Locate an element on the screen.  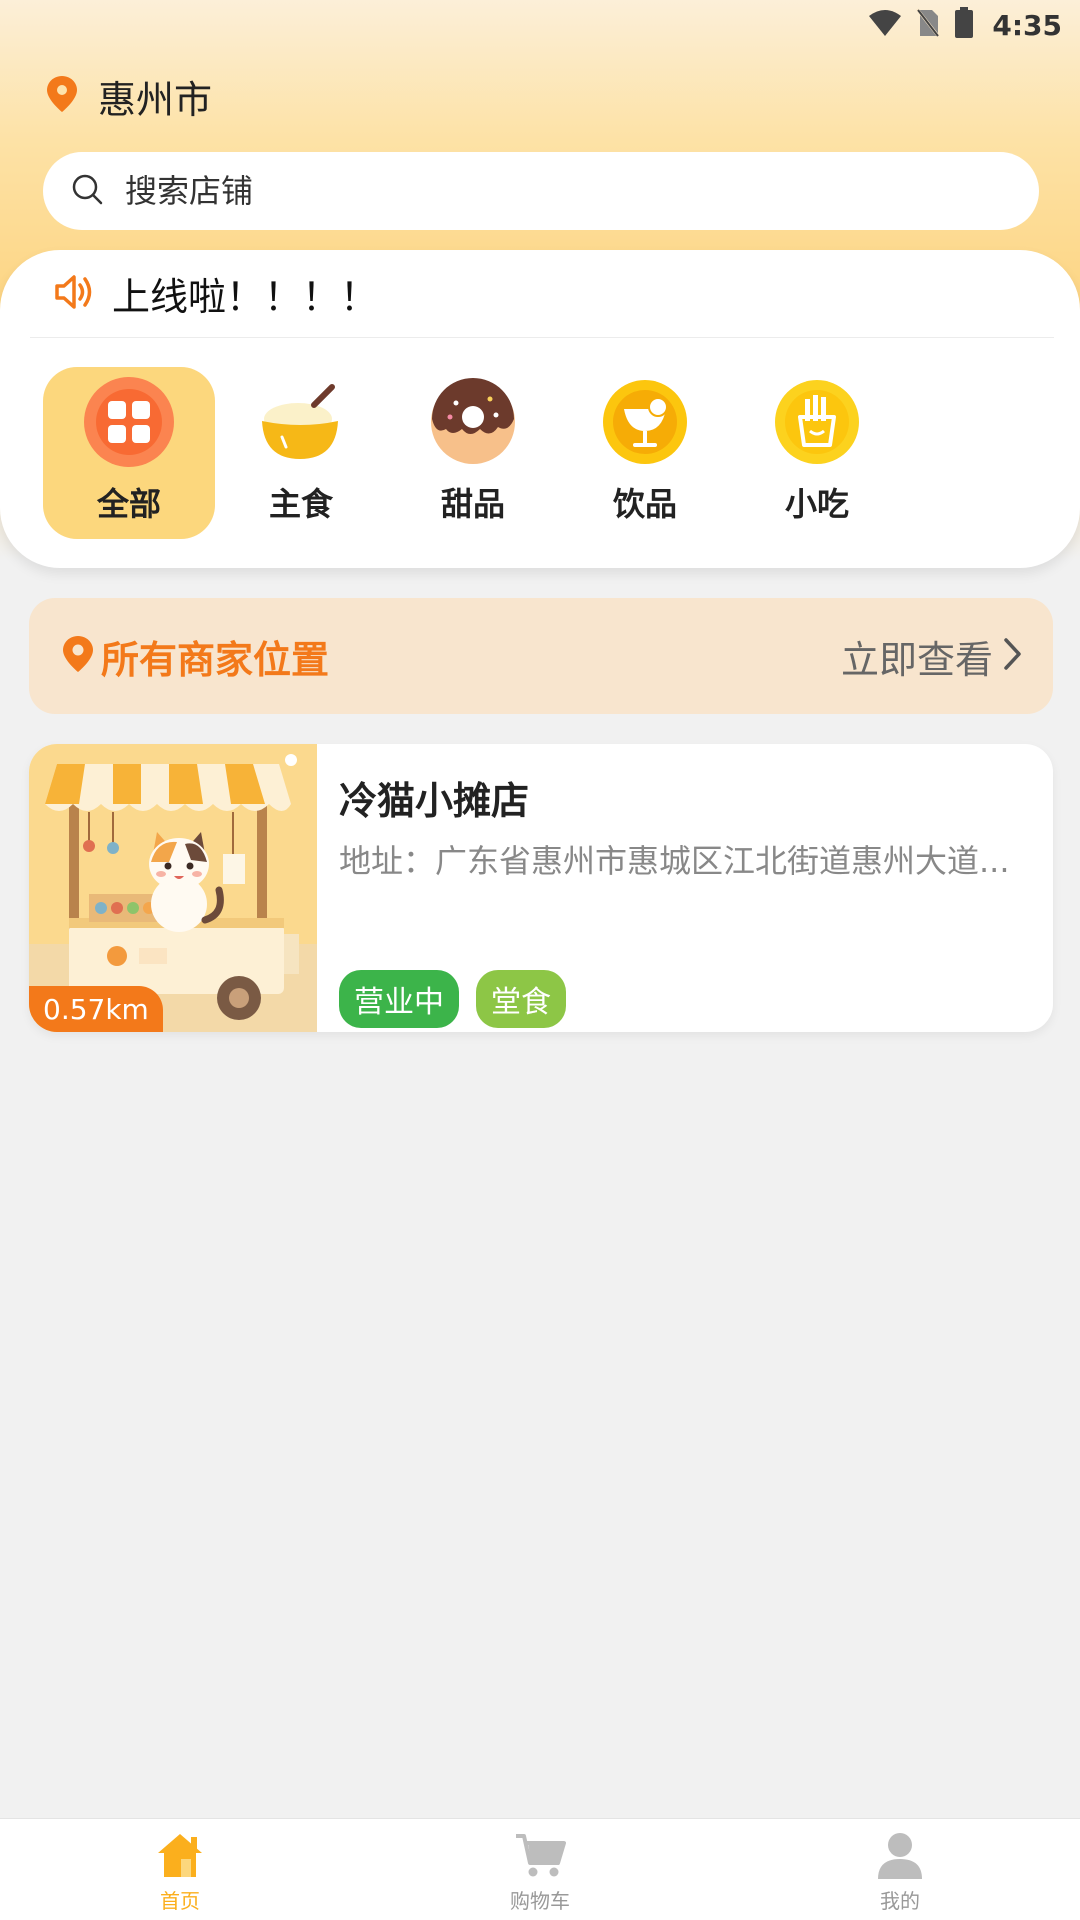
shop-thumbnail: 0.57km is located at coordinates (173, 888).